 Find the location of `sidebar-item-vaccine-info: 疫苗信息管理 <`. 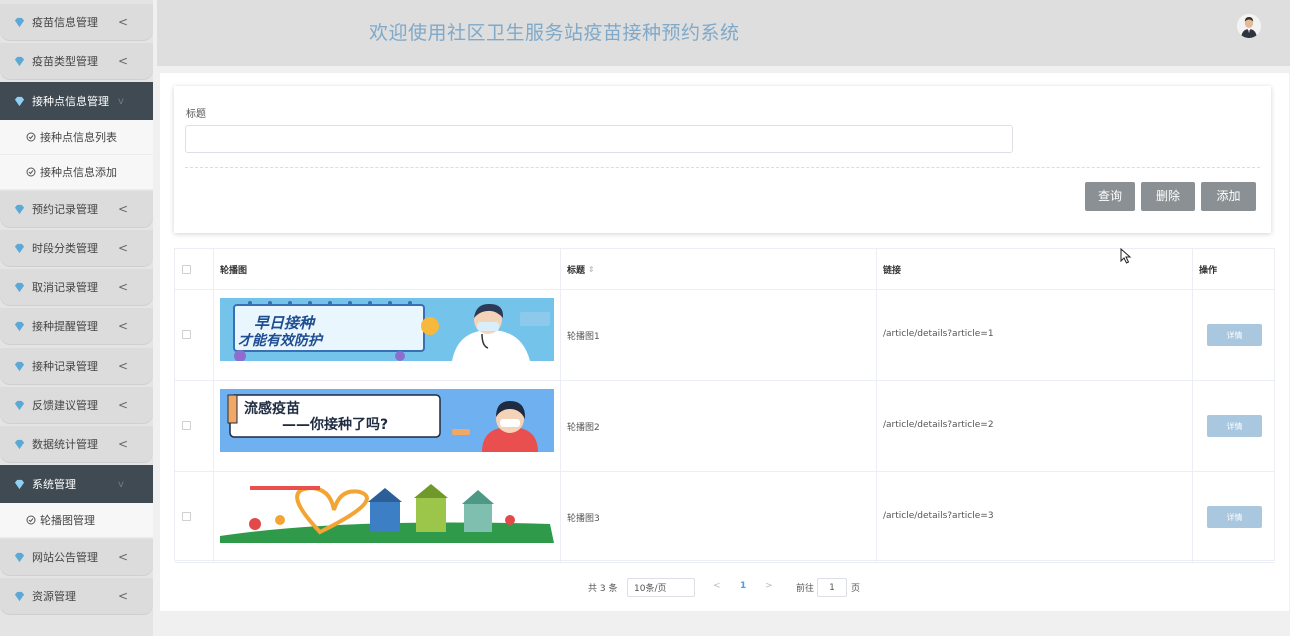

sidebar-item-vaccine-info: 疫苗信息管理 < is located at coordinates (76, 22).